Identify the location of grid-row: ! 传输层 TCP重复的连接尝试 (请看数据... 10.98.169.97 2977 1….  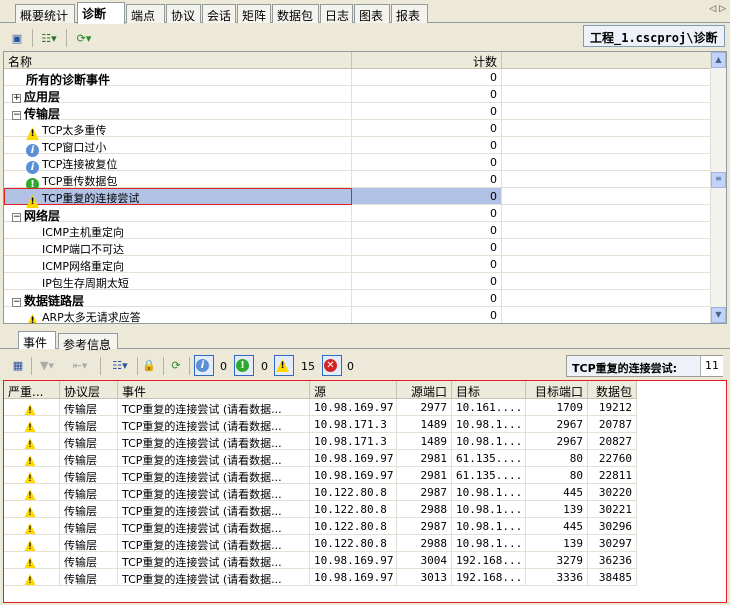
(320, 407).